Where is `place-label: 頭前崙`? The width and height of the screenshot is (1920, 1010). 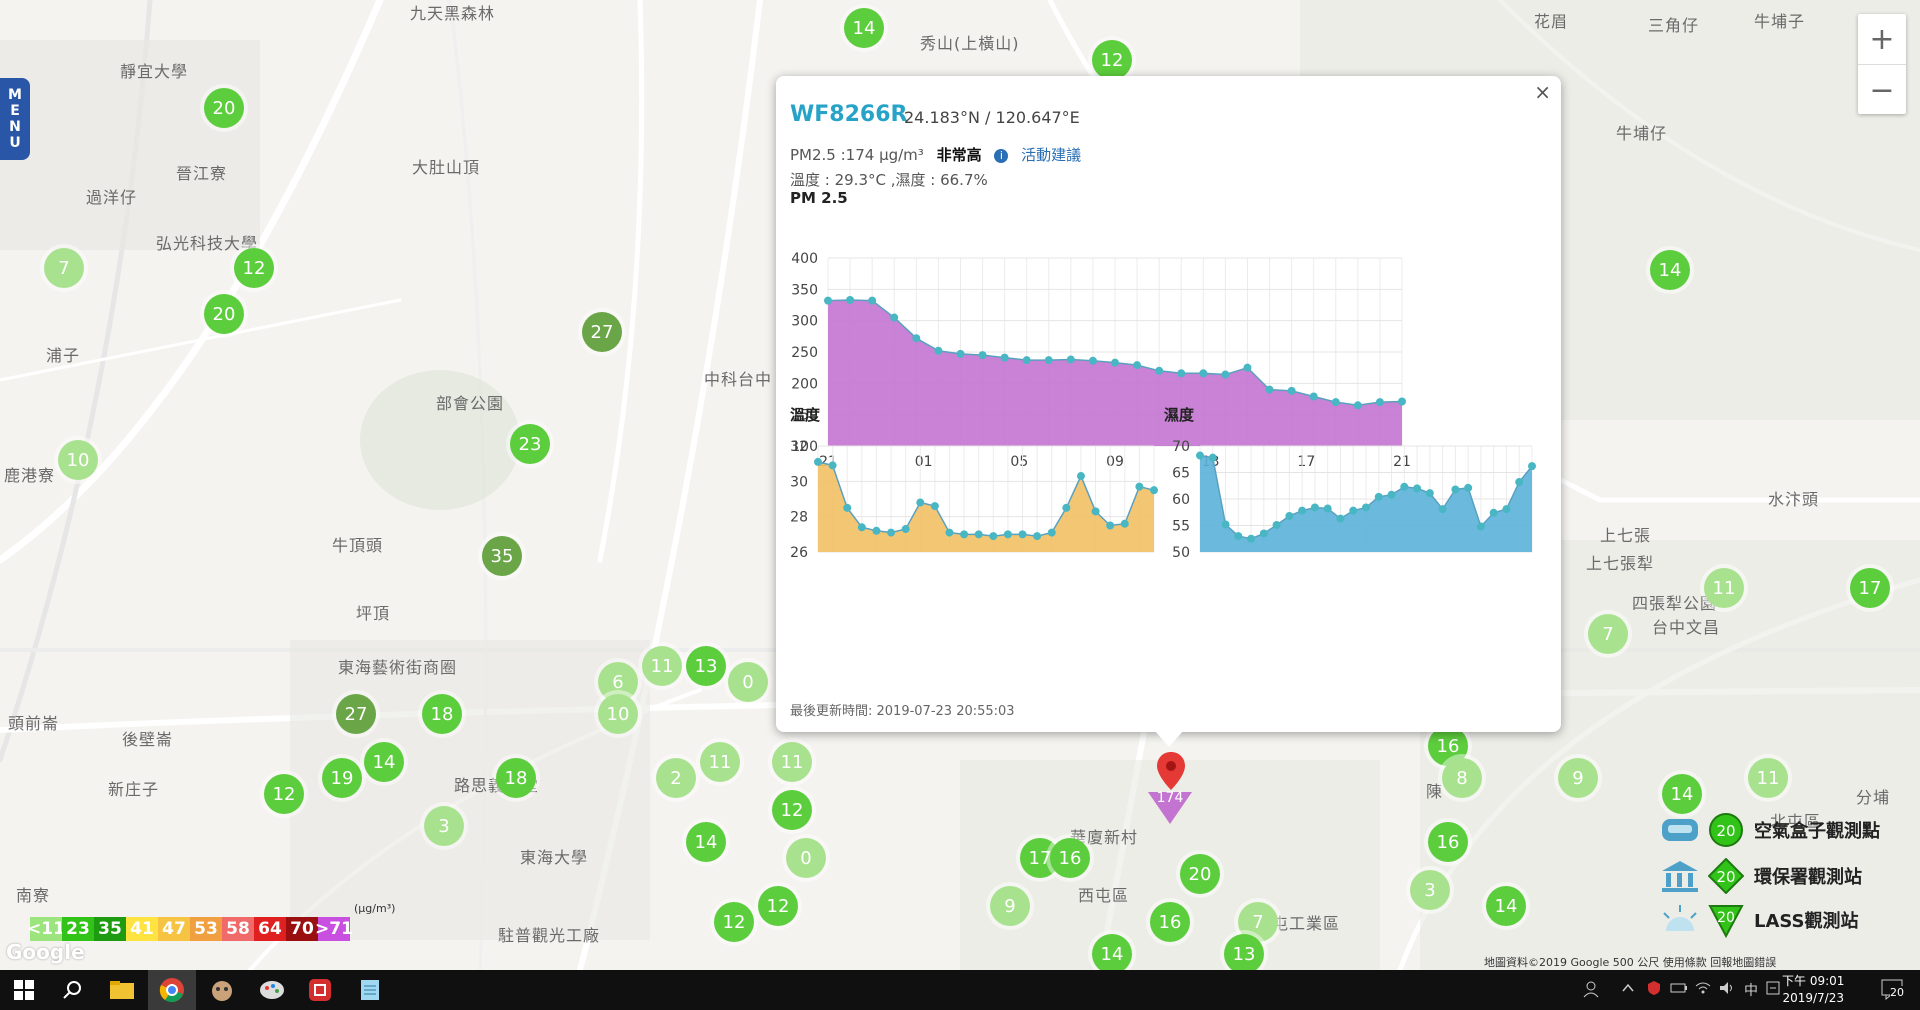 place-label: 頭前崙 is located at coordinates (34, 723).